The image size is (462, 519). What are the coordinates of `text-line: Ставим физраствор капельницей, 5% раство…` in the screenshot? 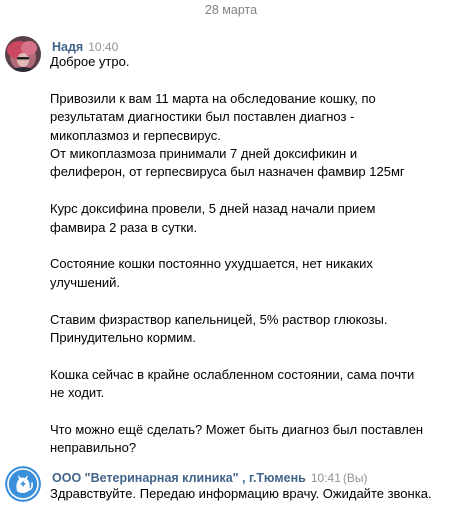 It's located at (219, 319).